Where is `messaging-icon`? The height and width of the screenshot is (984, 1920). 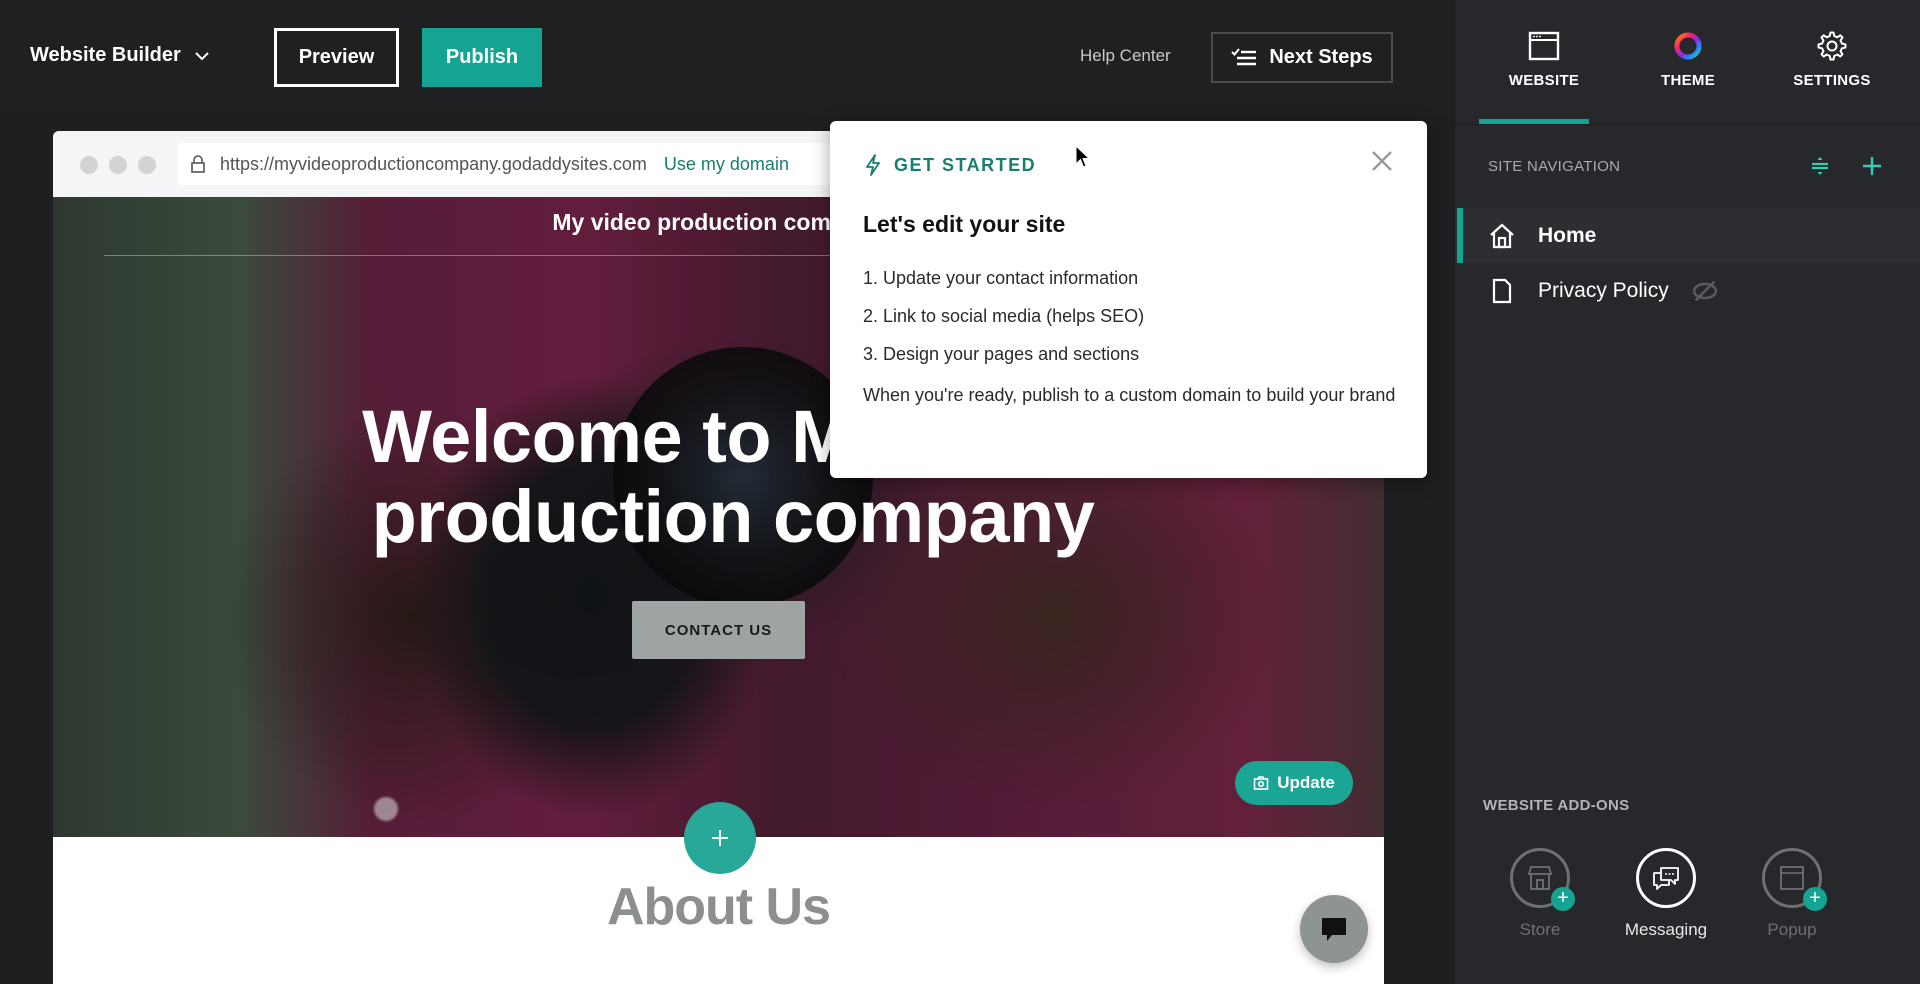 messaging-icon is located at coordinates (1666, 878).